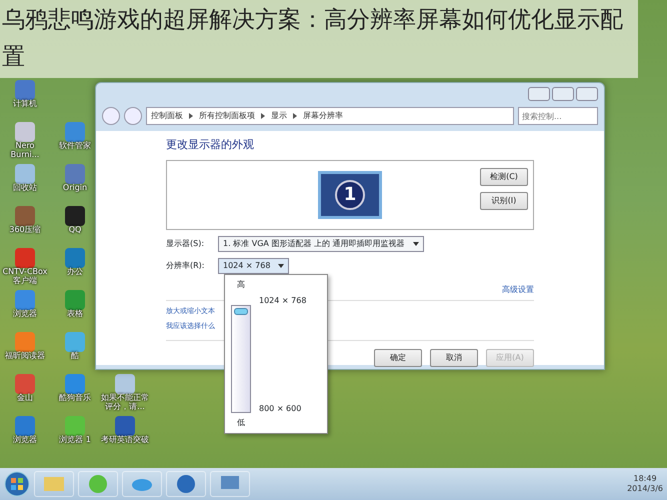  Describe the element at coordinates (75, 440) in the screenshot. I see `icon-label: 浏览器 1` at that location.